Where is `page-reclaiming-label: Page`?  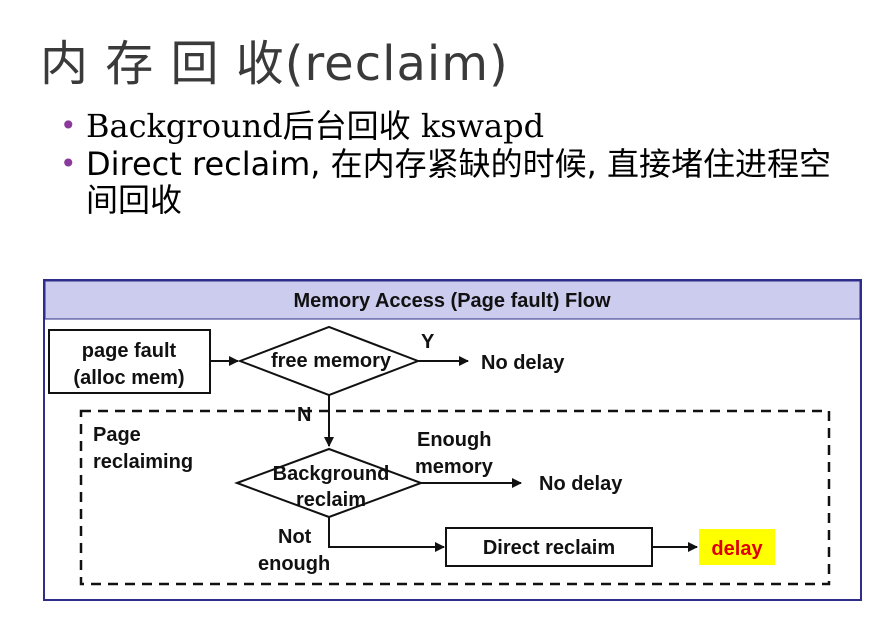 page-reclaiming-label: Page is located at coordinates (117, 435).